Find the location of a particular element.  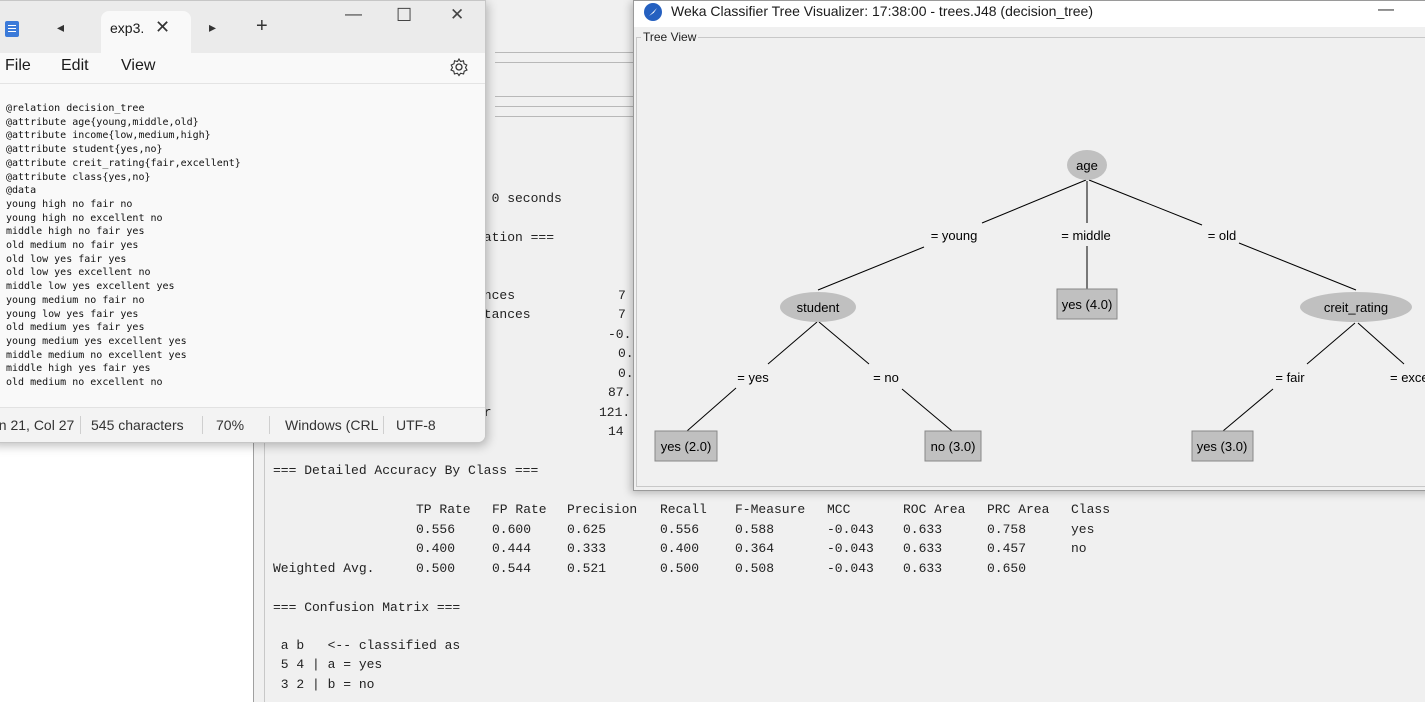

node-age: age is located at coordinates (1087, 165).